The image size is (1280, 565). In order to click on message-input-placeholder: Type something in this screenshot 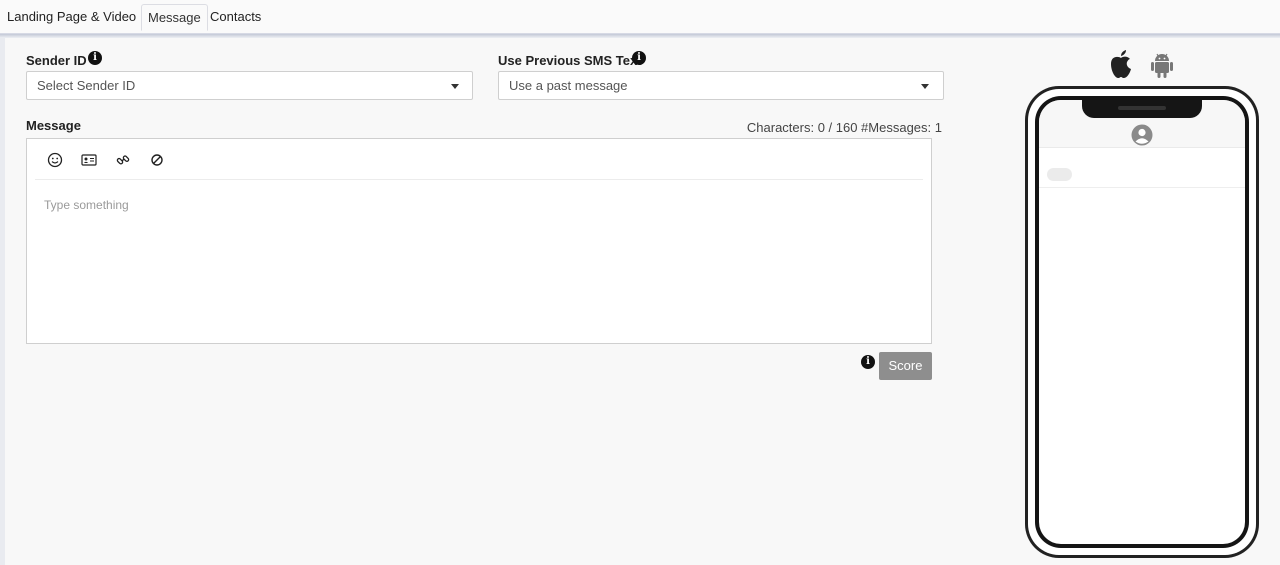, I will do `click(86, 205)`.